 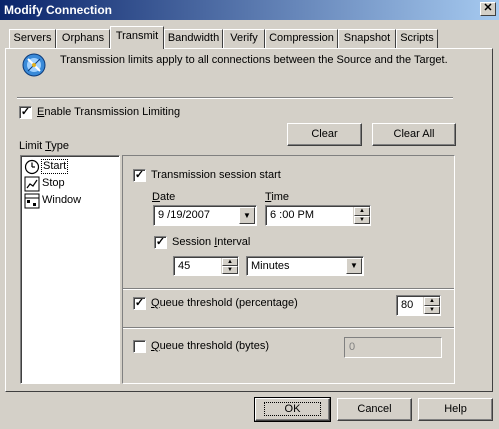 What do you see at coordinates (270, 266) in the screenshot?
I see `interval-unit: Minutes` at bounding box center [270, 266].